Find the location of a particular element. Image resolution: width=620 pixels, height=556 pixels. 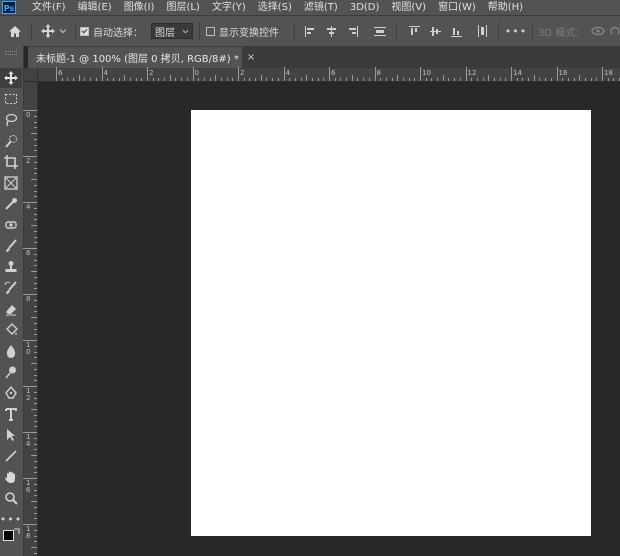

ruler-label: 1 6 is located at coordinates (28, 486).